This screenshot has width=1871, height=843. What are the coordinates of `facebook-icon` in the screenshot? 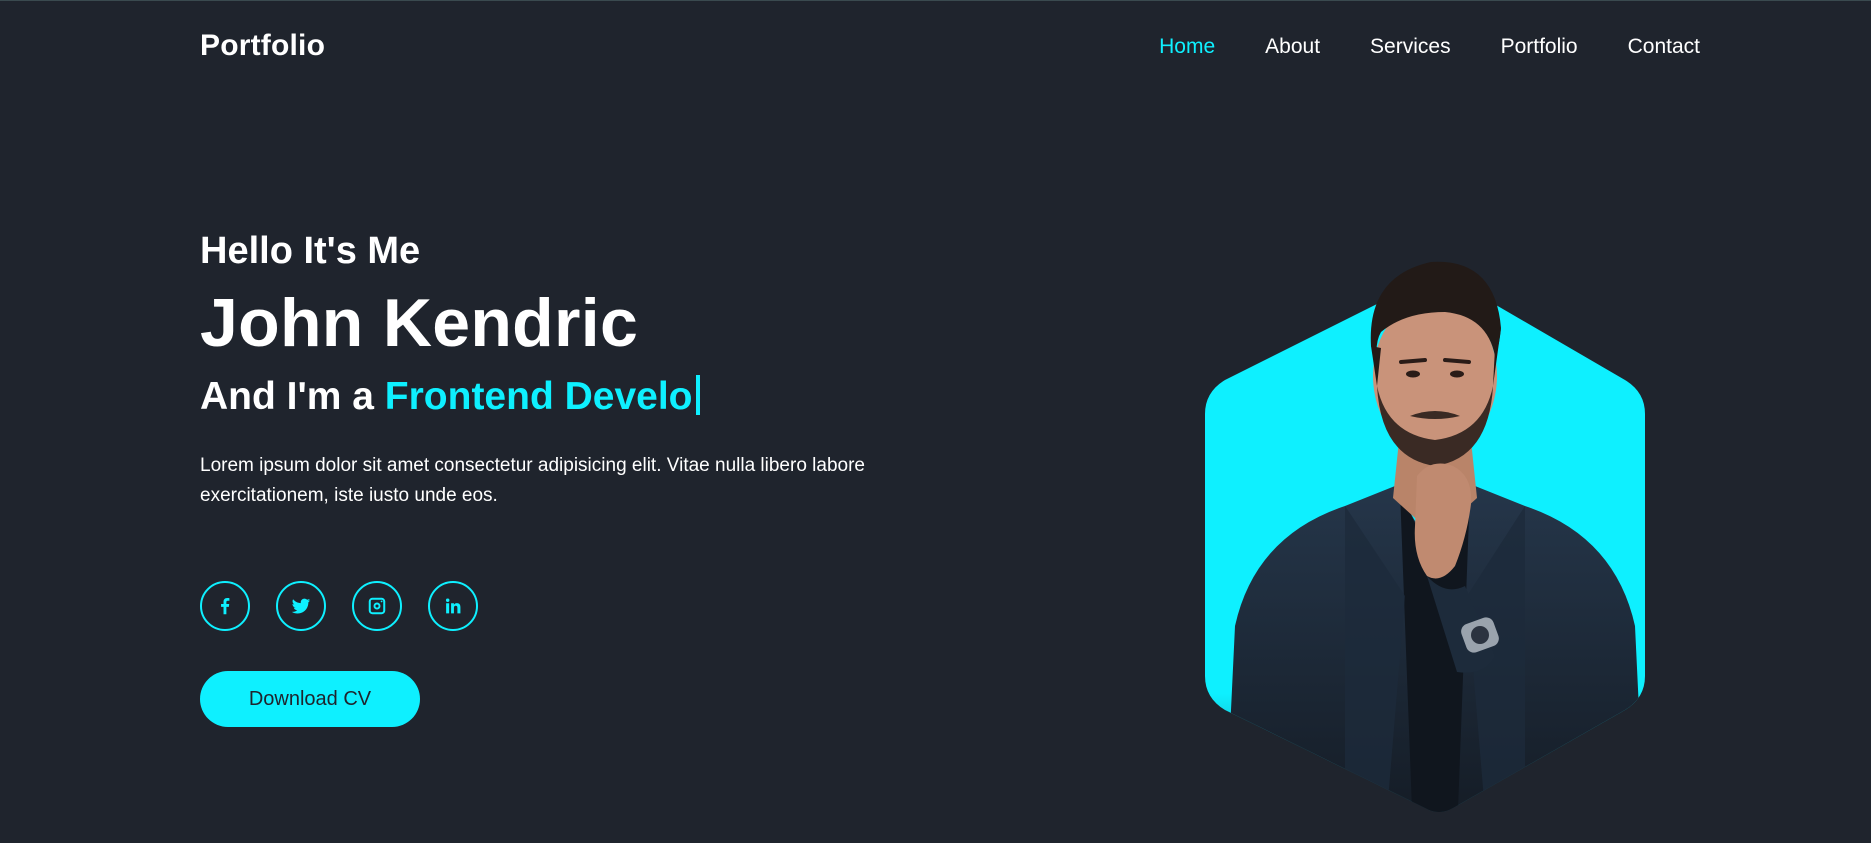 It's located at (225, 606).